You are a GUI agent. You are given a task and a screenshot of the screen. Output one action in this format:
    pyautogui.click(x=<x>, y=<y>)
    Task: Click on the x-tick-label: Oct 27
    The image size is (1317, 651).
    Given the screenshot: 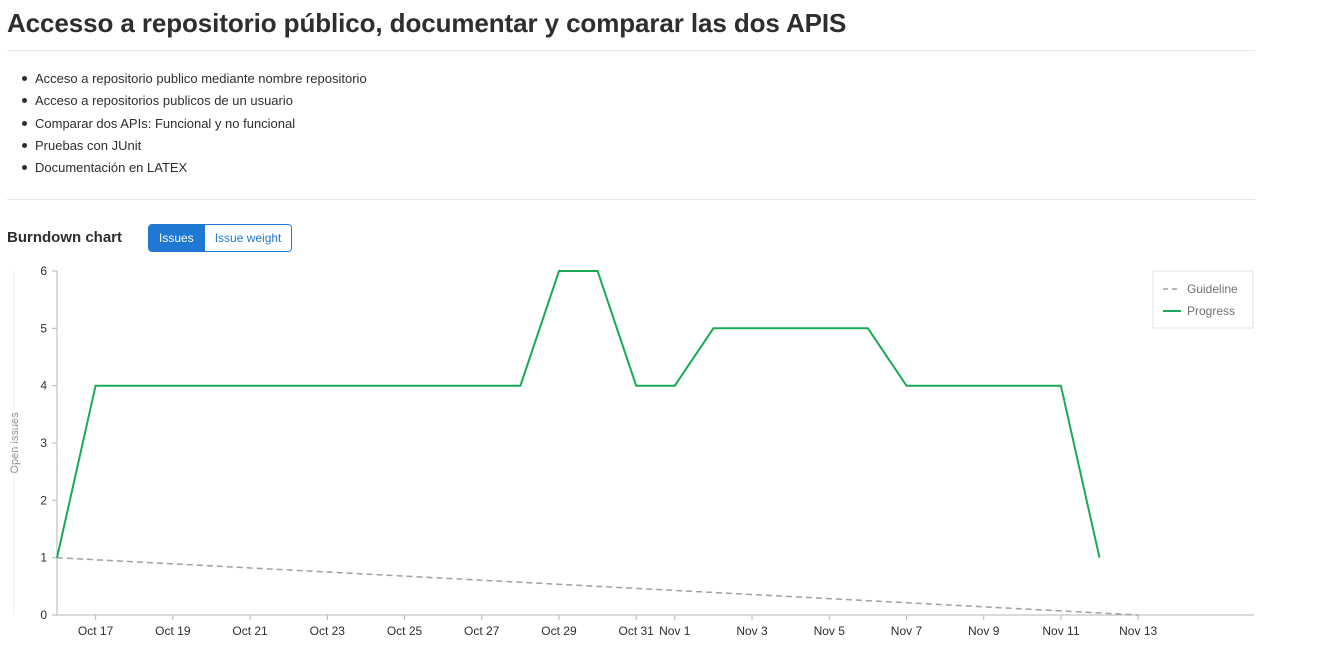 What is the action you would take?
    pyautogui.click(x=482, y=631)
    